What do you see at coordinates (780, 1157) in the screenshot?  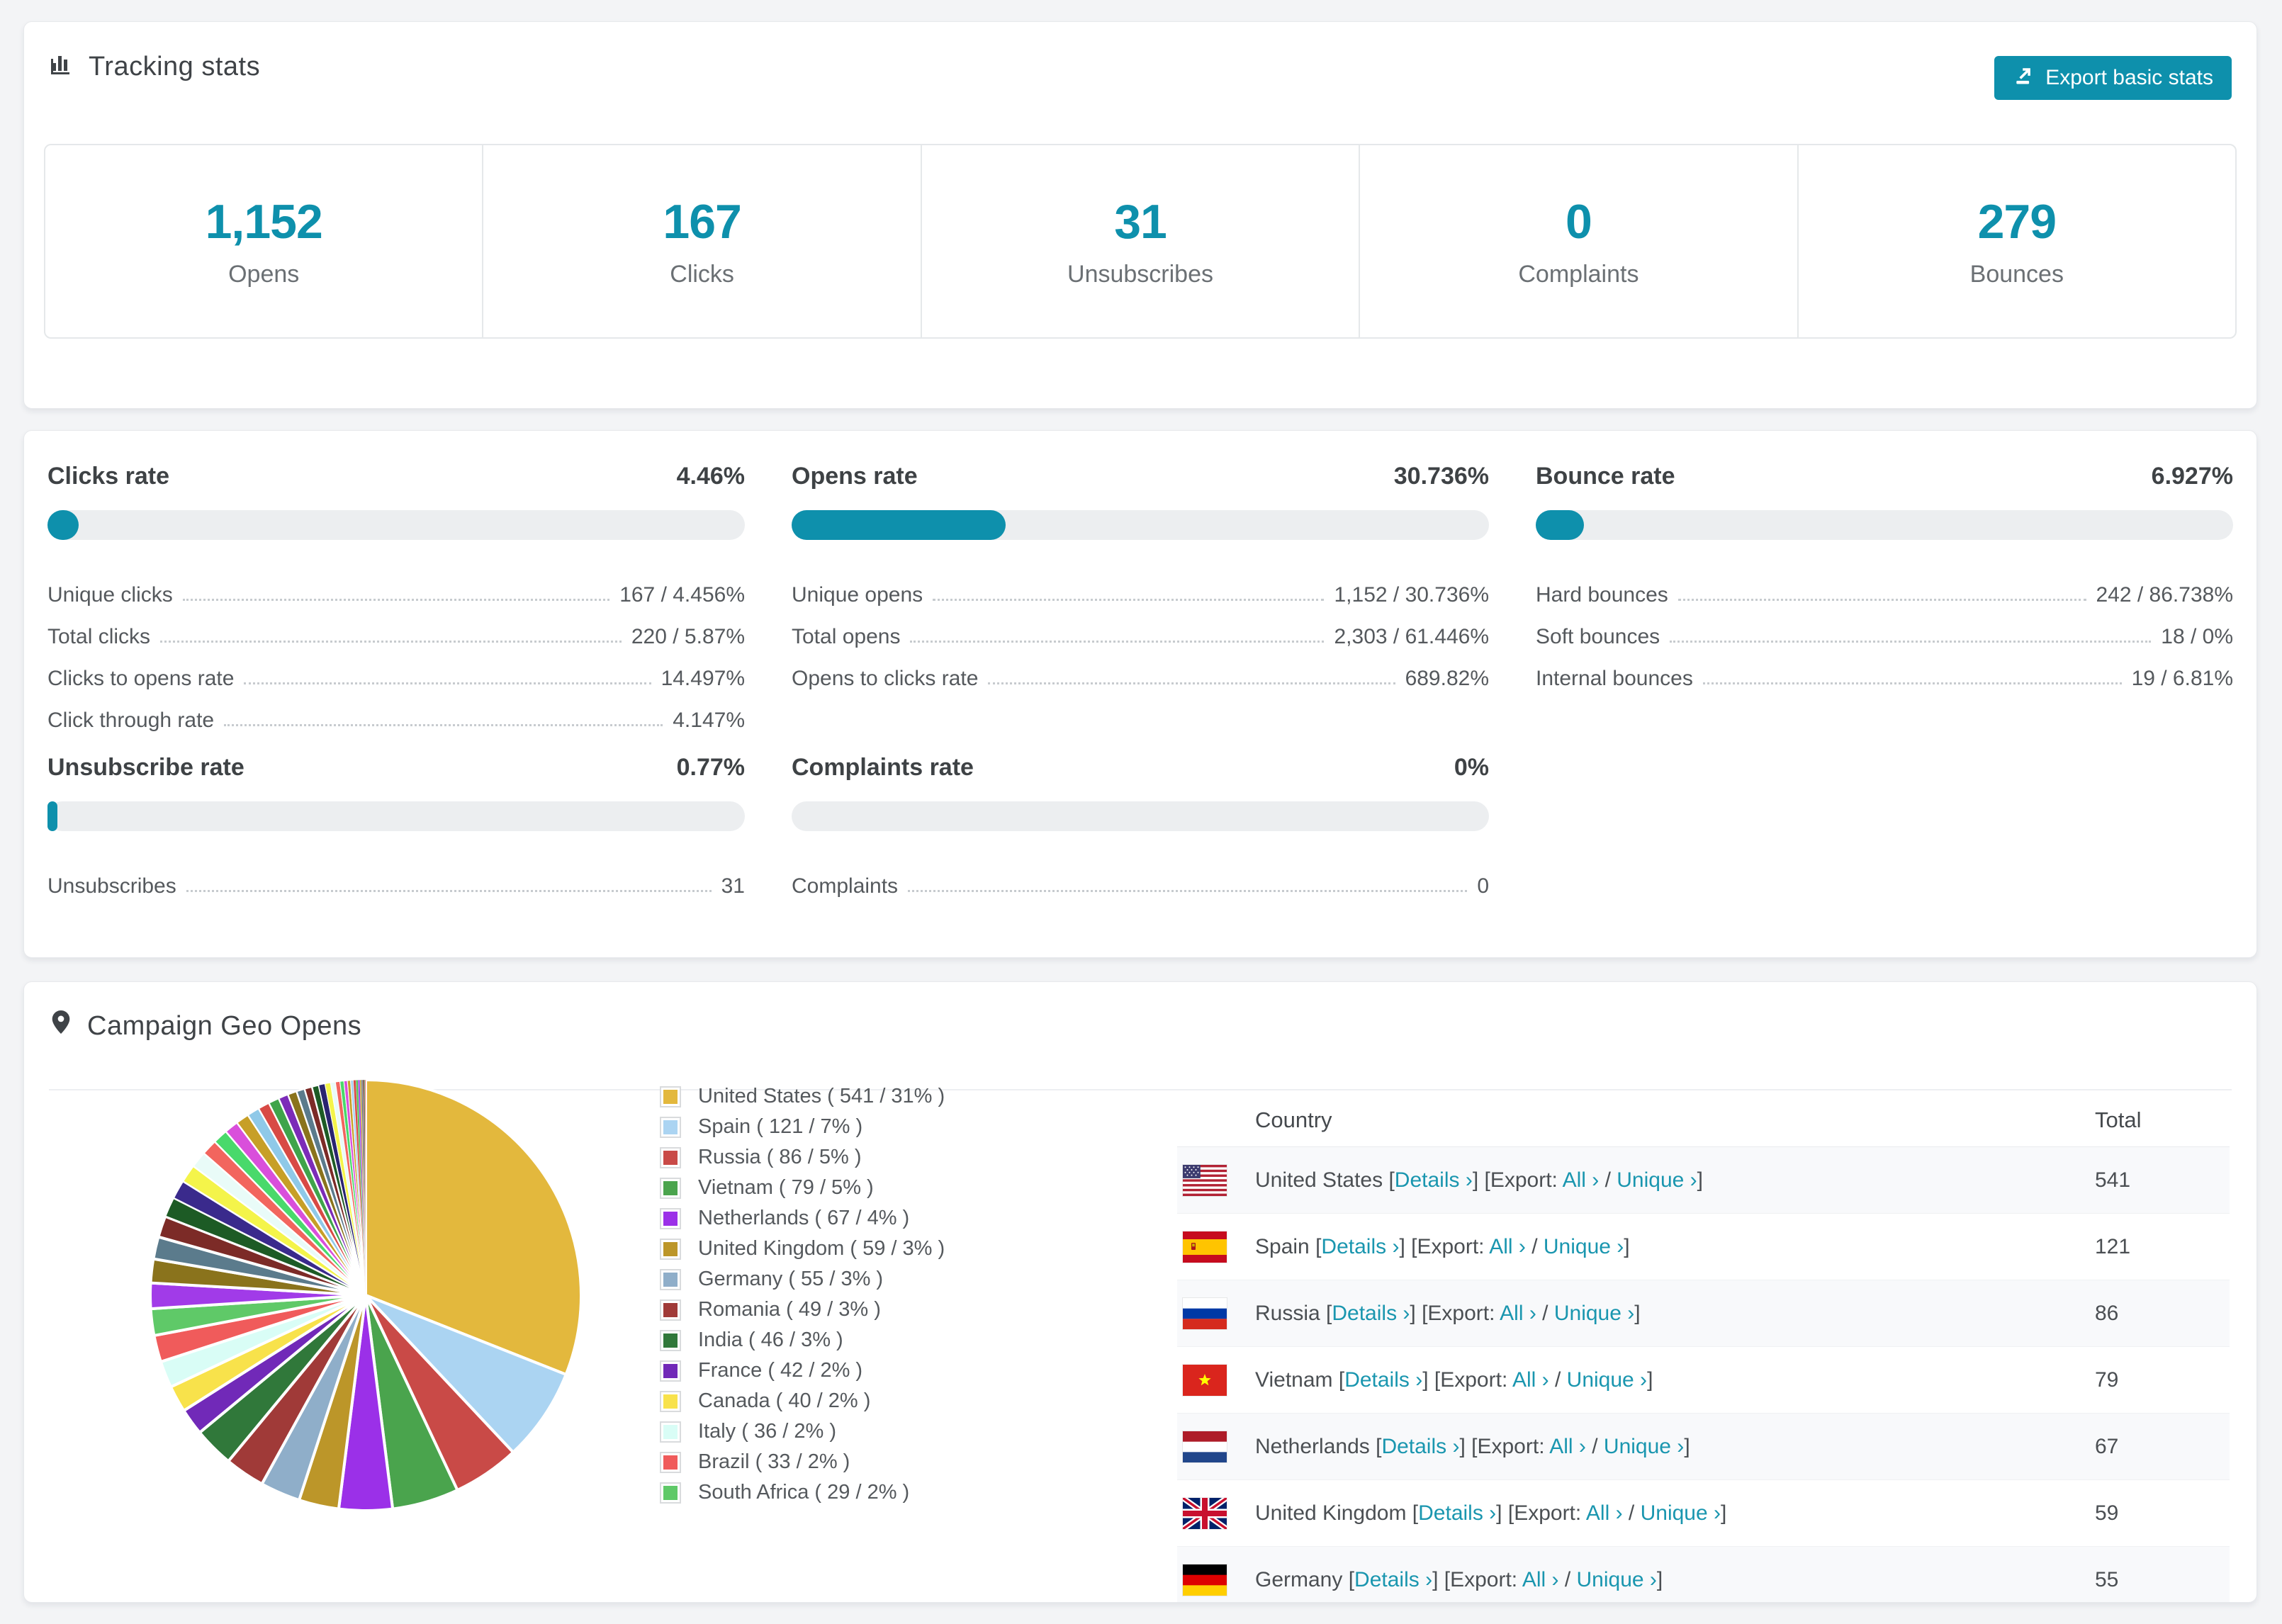 I see `legend-label: Russia ( 86 / 5% )` at bounding box center [780, 1157].